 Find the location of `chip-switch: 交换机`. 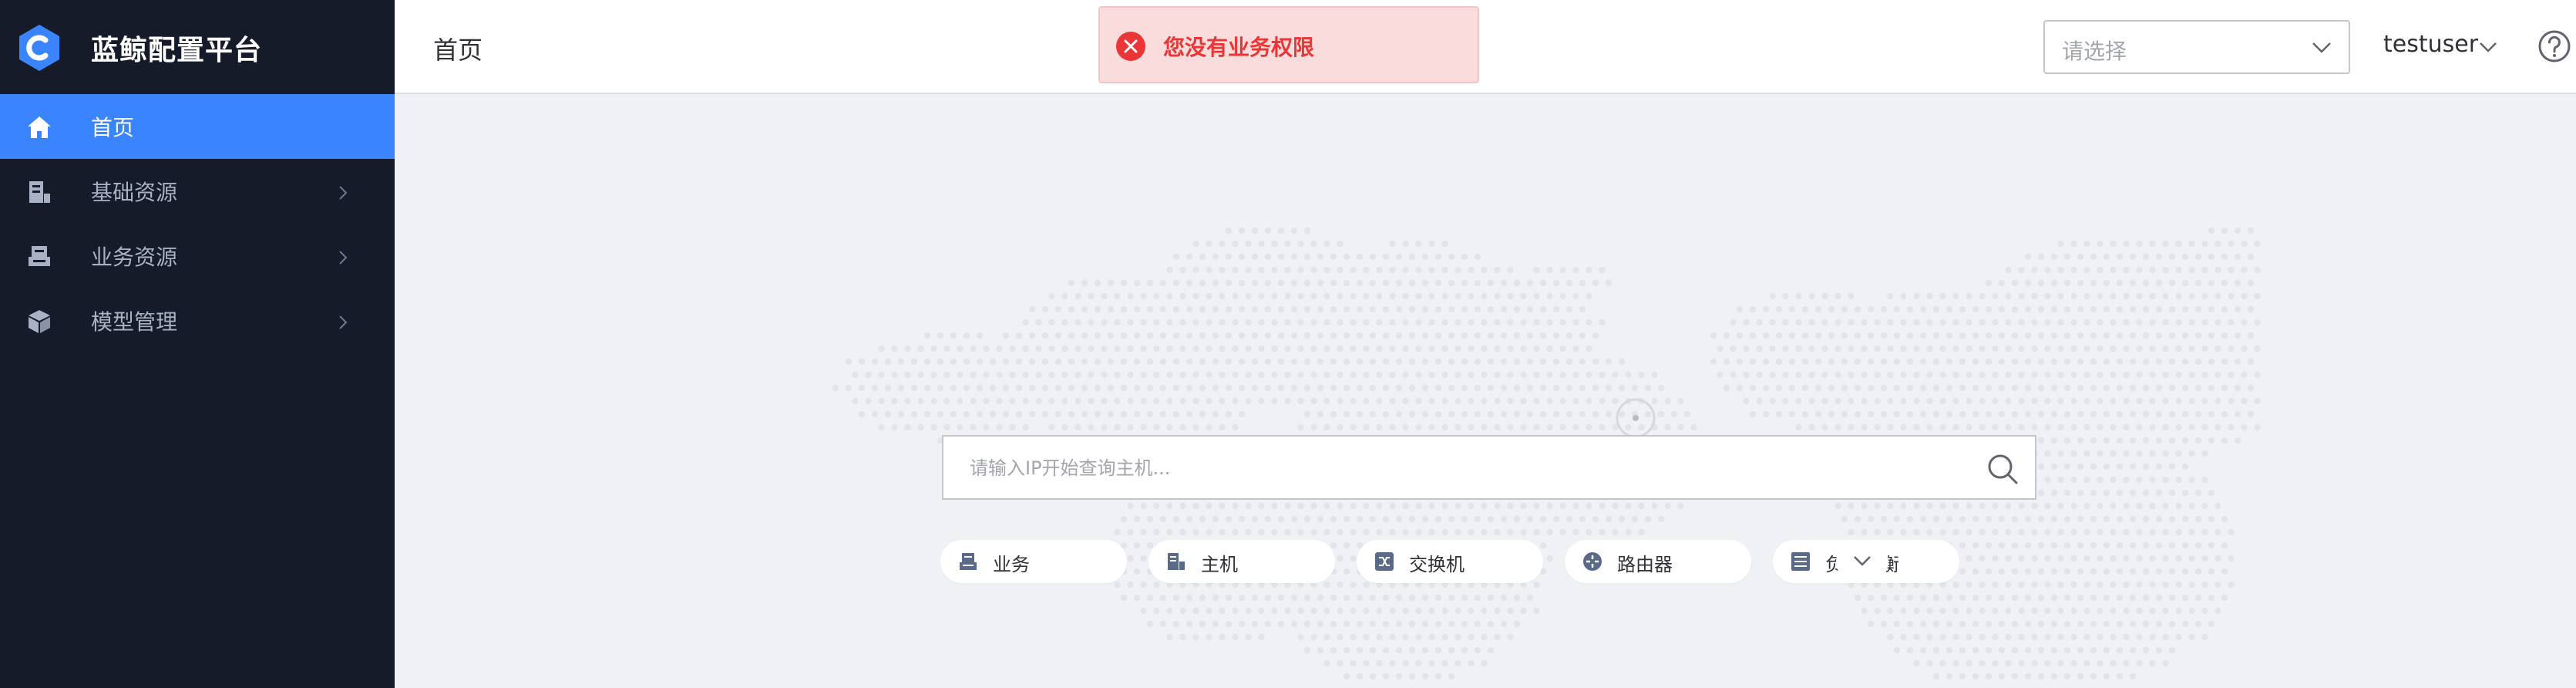

chip-switch: 交换机 is located at coordinates (1450, 562).